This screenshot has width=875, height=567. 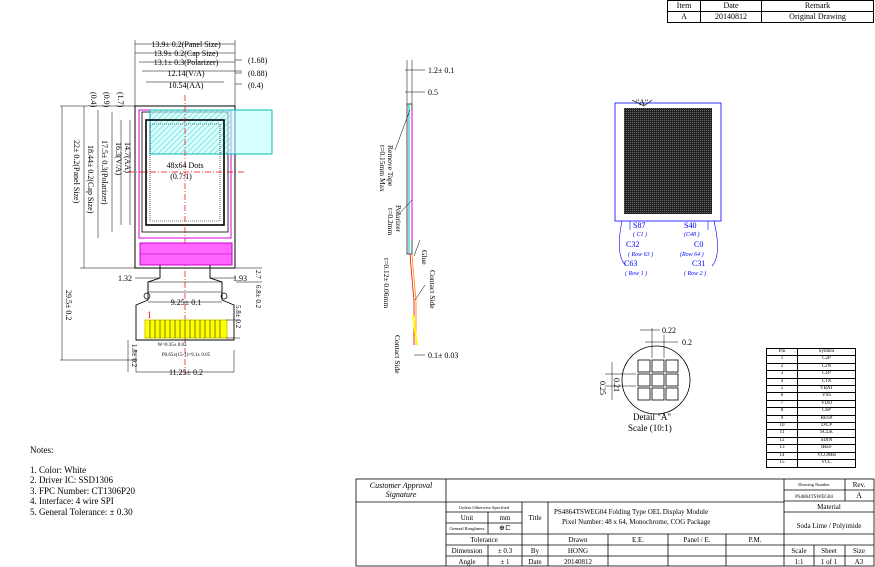 What do you see at coordinates (401, 485) in the screenshot?
I see `customer-approval: Customer Approval` at bounding box center [401, 485].